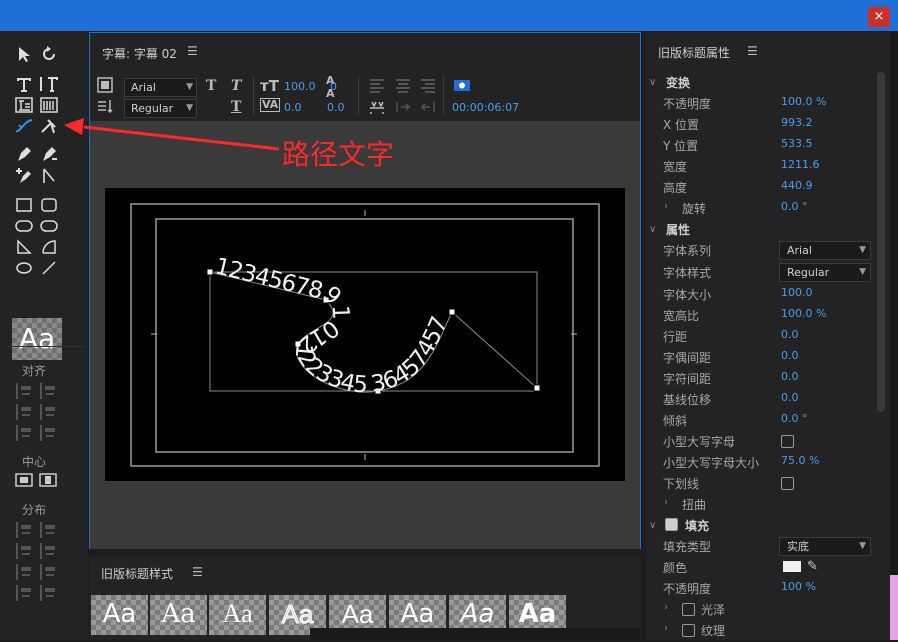  I want to click on height-value: 440.9, so click(797, 185).